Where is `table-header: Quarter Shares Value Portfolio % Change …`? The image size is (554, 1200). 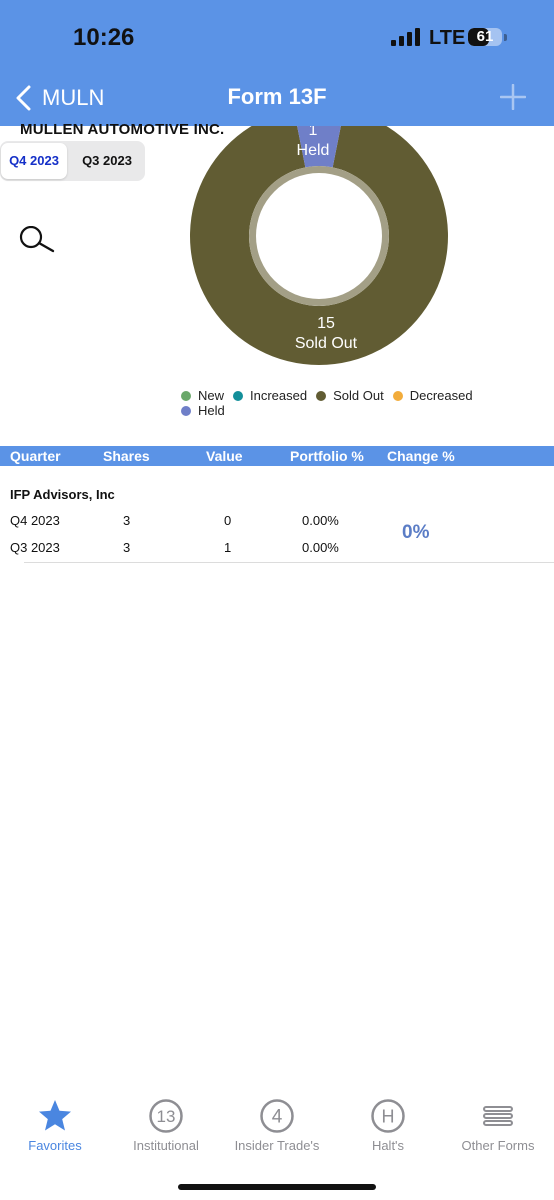 table-header: Quarter Shares Value Portfolio % Change … is located at coordinates (277, 456).